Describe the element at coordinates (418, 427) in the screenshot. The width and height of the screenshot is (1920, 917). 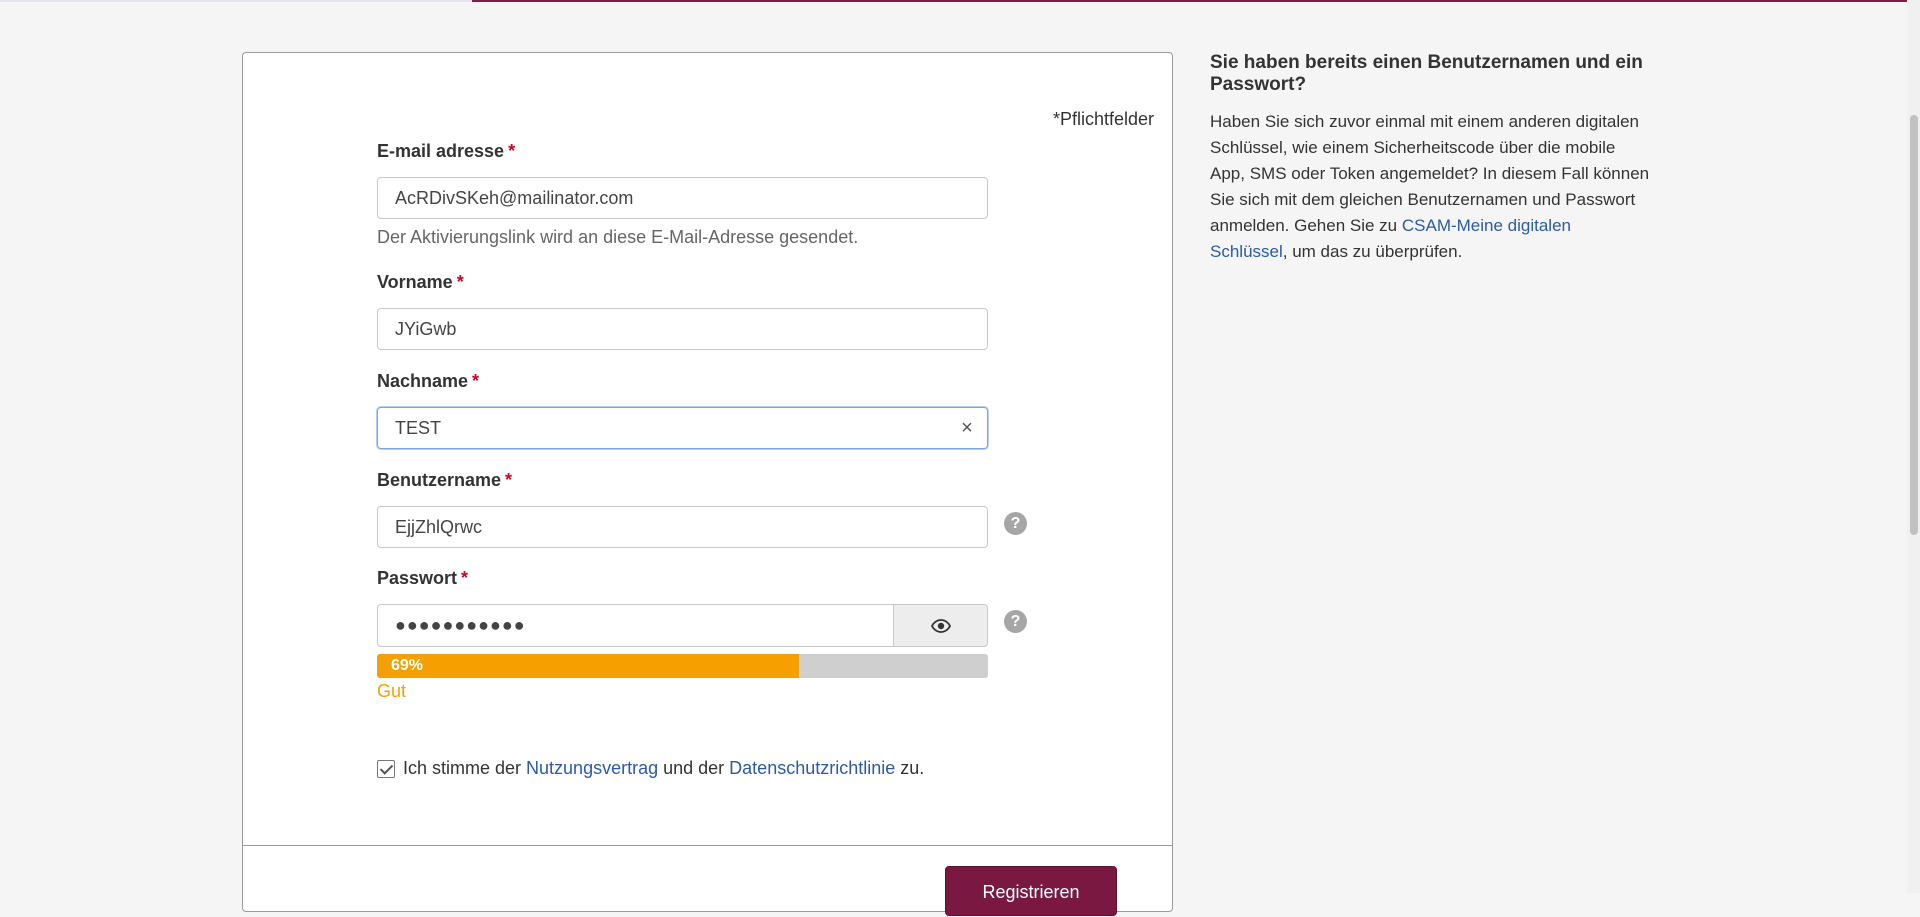
I see `lastname-field-value: TEST` at that location.